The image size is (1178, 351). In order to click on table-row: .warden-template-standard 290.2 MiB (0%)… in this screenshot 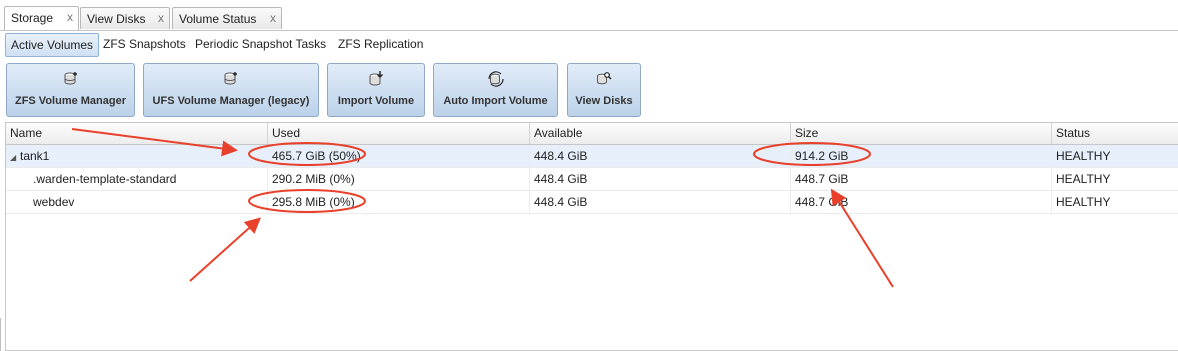, I will do `click(592, 179)`.